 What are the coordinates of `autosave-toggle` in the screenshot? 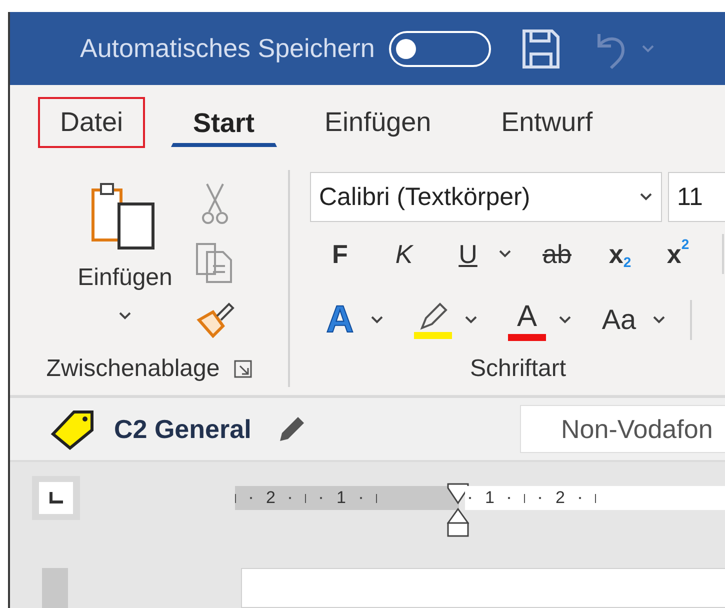 It's located at (439, 48).